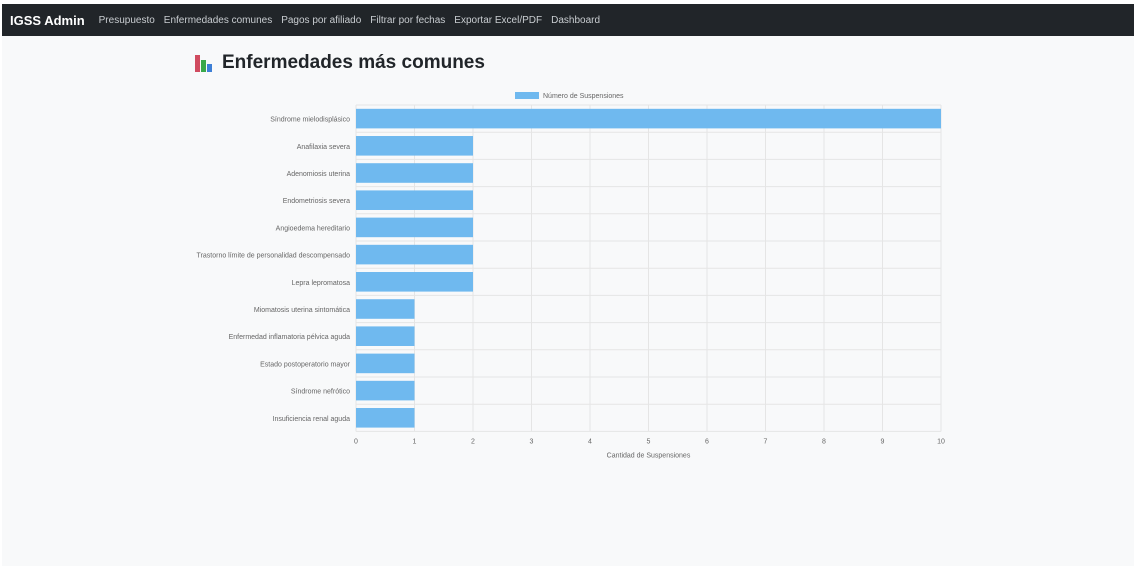 The width and height of the screenshot is (1136, 568). What do you see at coordinates (316, 201) in the screenshot?
I see `y-tick-label: Endometriosis severa` at bounding box center [316, 201].